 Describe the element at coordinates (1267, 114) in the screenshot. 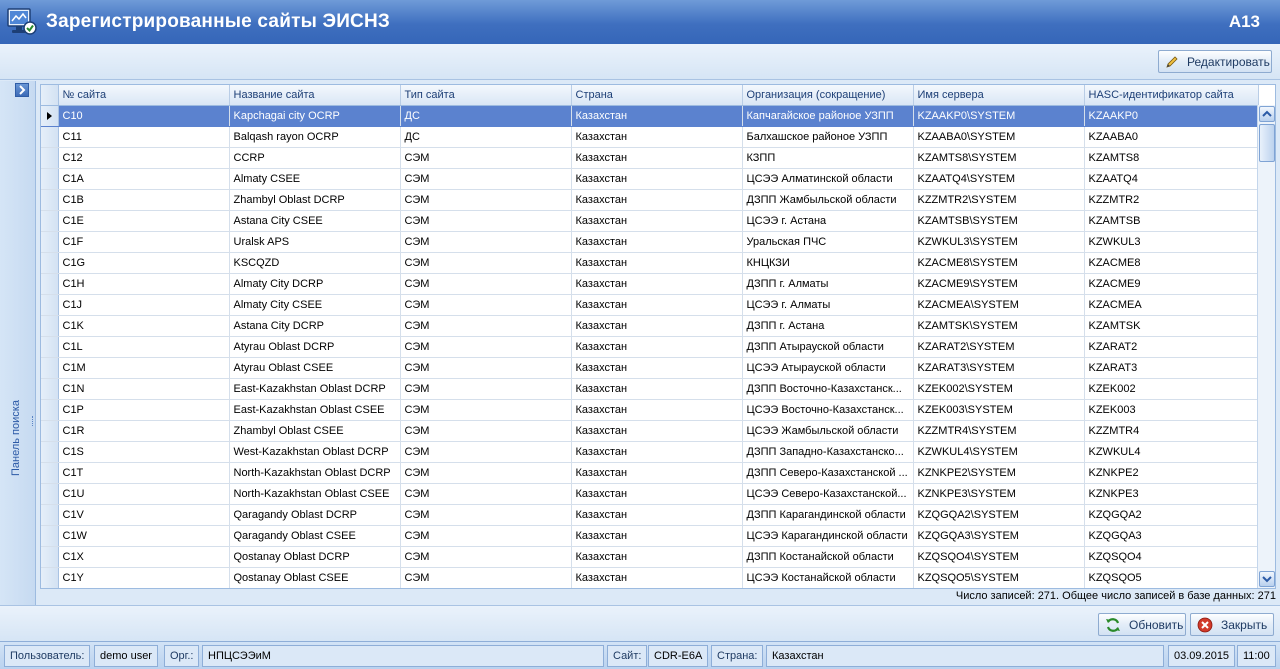

I see `scroll-up-button` at that location.